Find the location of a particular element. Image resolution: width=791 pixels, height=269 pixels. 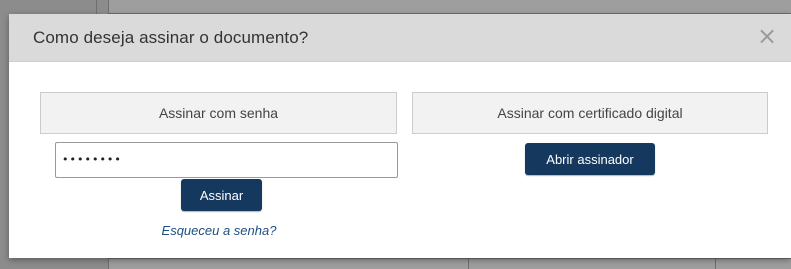

password-field: •••••••• is located at coordinates (226, 160).